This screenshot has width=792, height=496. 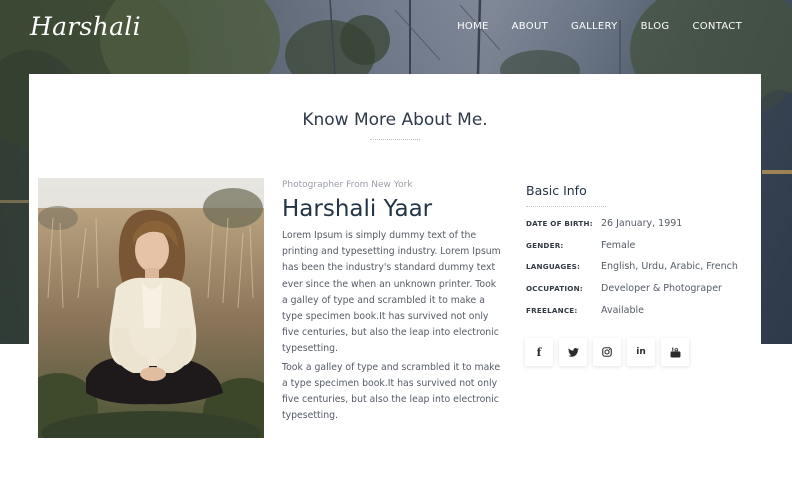 I want to click on nav-gallery-link: GALLERY, so click(x=594, y=26).